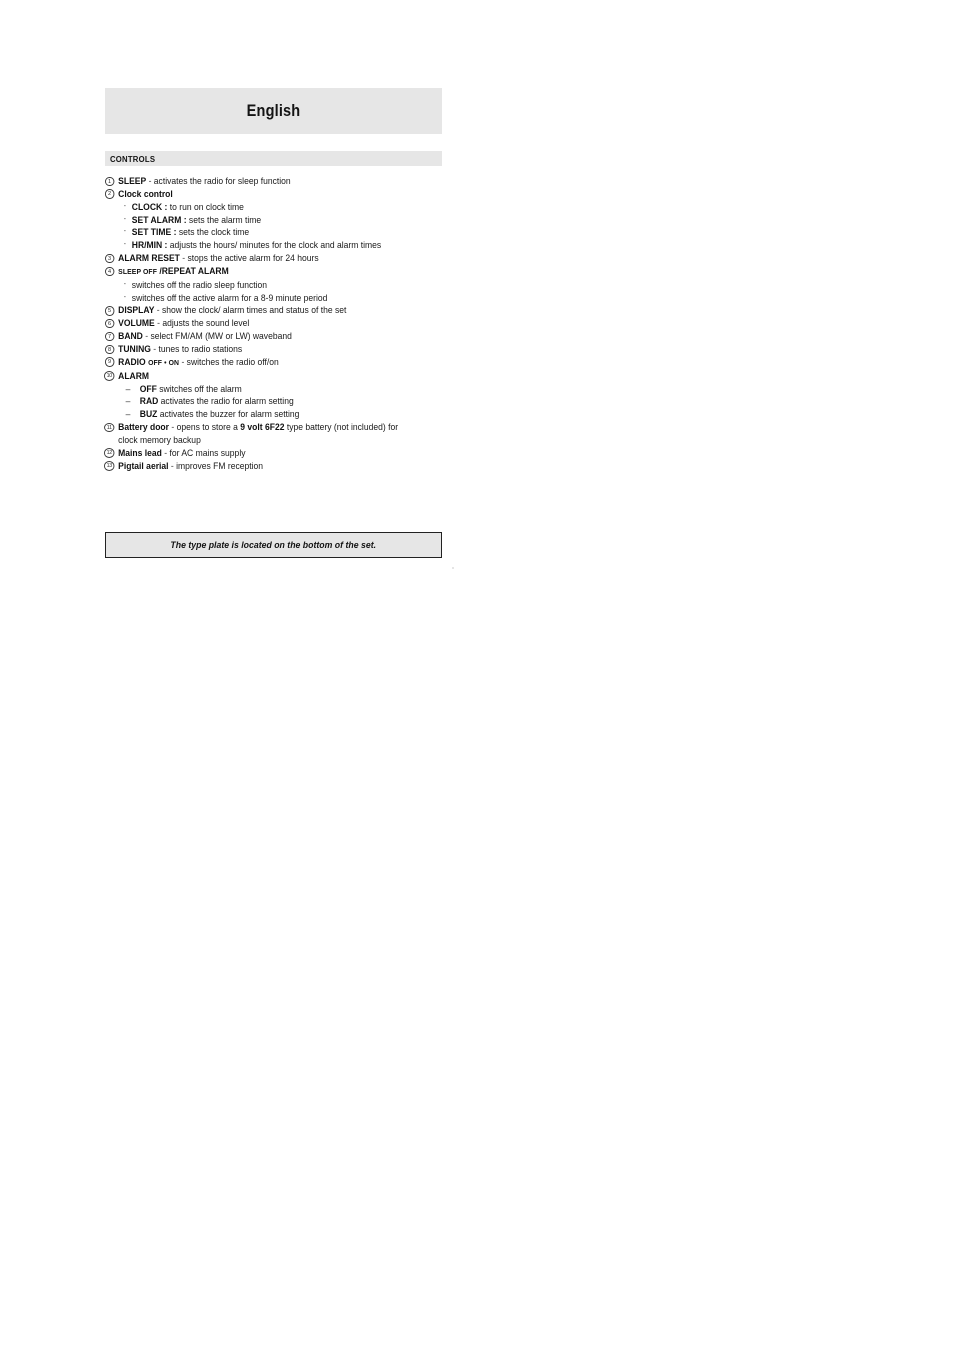 The image size is (954, 1350). I want to click on control-term: SLEEP, so click(132, 181).